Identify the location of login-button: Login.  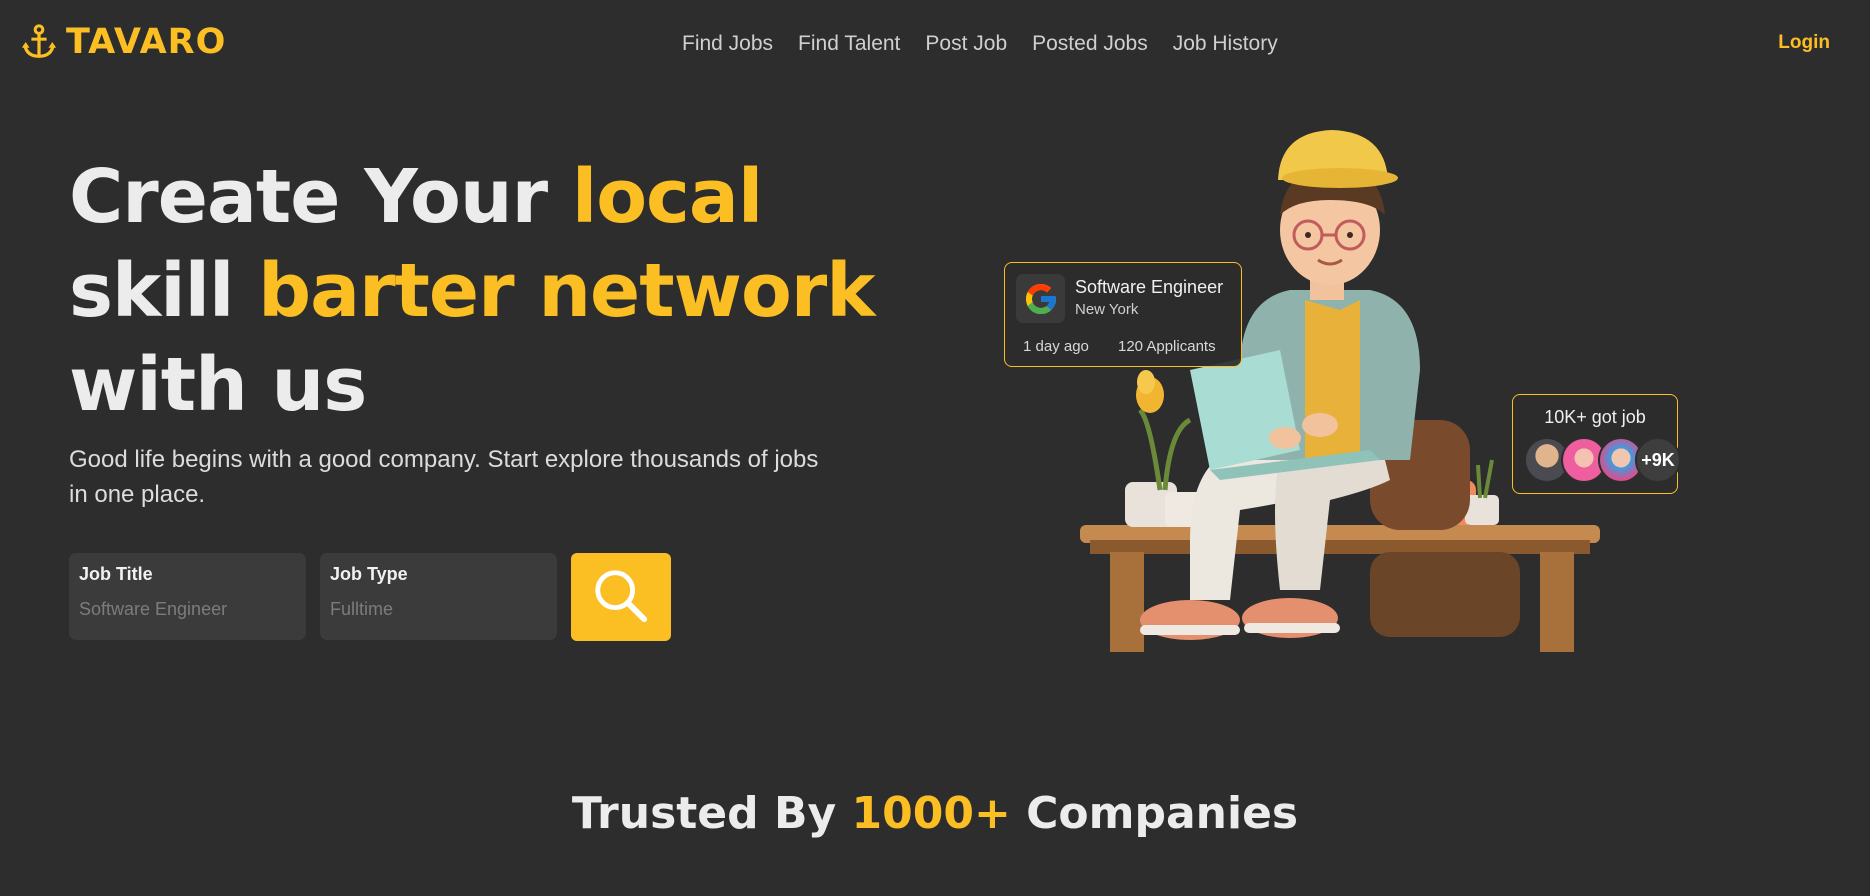
(1804, 43).